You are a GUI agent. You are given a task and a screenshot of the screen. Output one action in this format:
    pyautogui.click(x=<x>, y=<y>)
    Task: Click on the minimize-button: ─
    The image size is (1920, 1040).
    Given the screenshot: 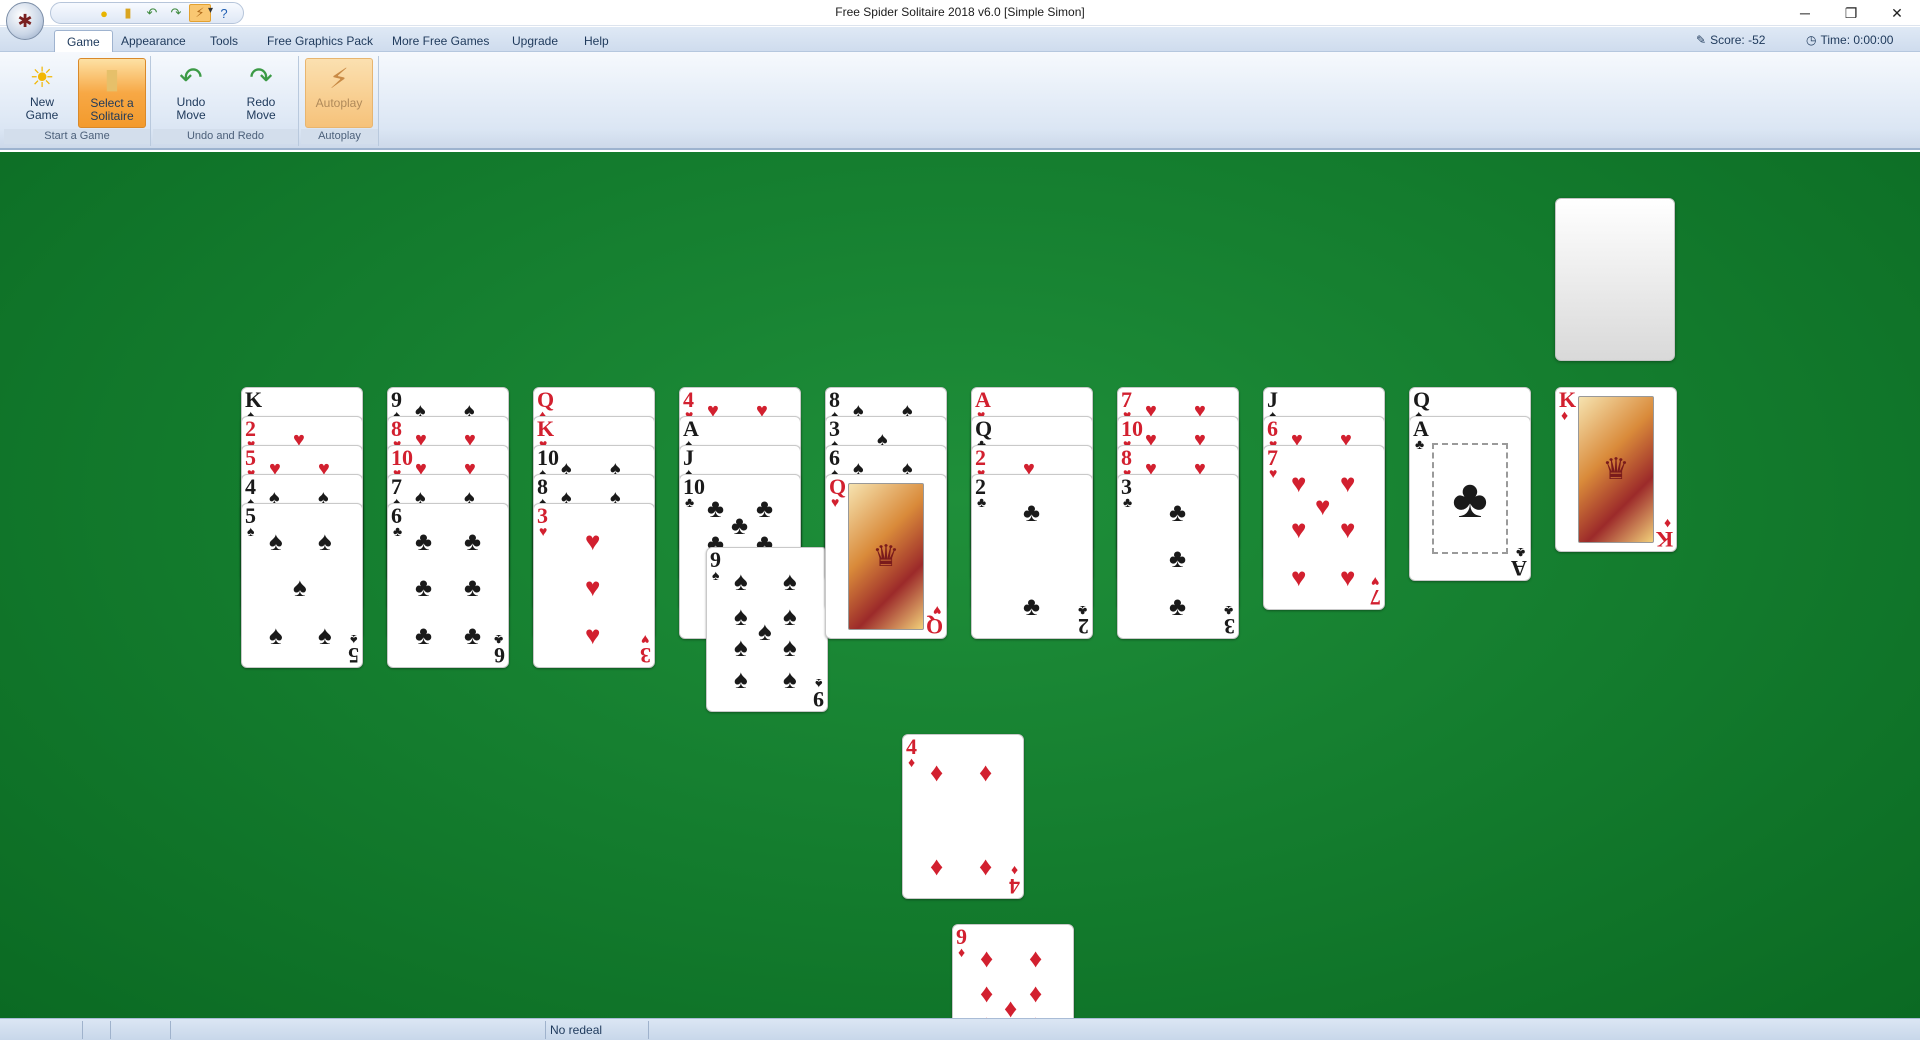 What is the action you would take?
    pyautogui.click(x=1805, y=13)
    